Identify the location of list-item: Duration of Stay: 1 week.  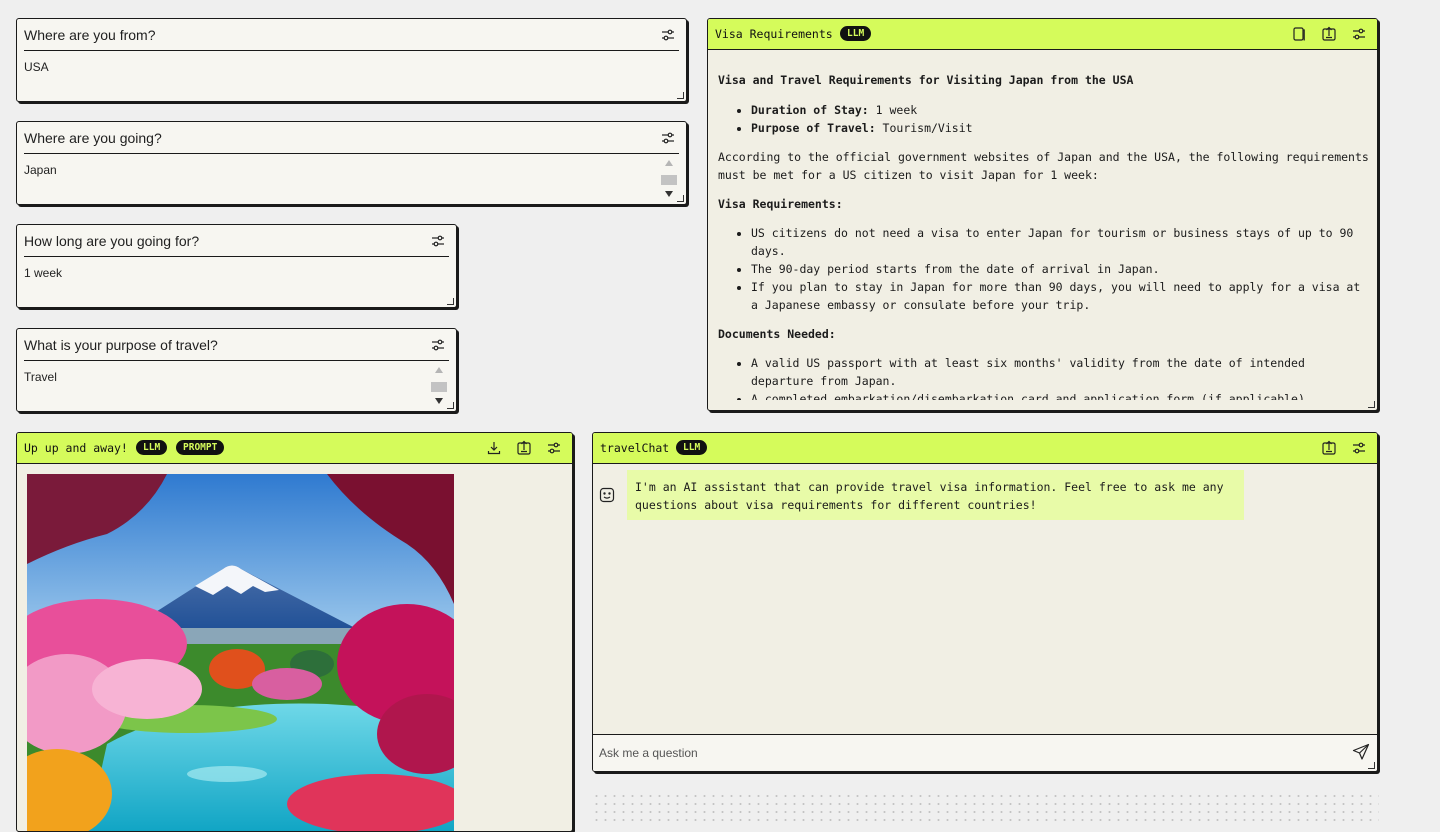
(1060, 110).